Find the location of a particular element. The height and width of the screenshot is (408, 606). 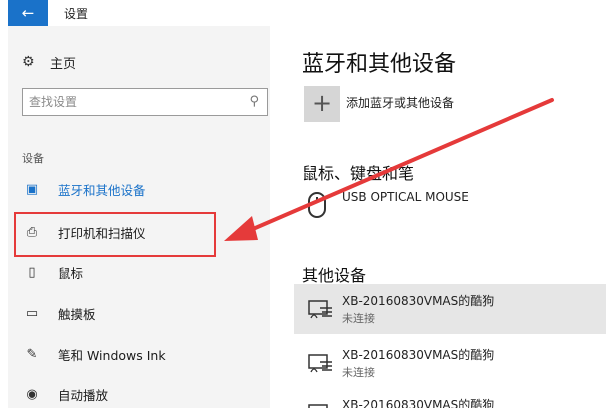

section-title-mouse-keyboard: 鼠标、键盘和笔 is located at coordinates (358, 173).